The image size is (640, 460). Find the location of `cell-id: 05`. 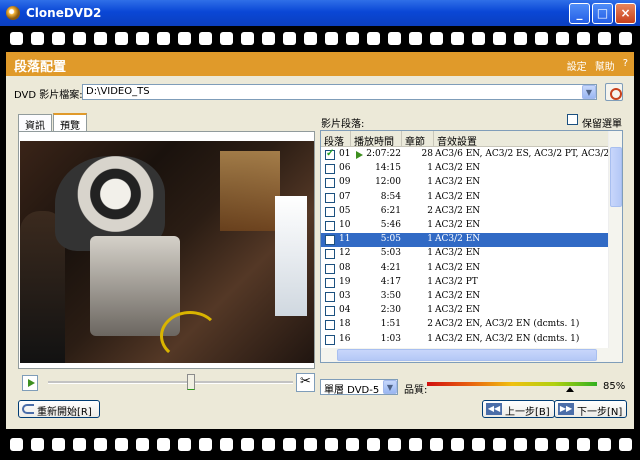

cell-id: 05 is located at coordinates (345, 210).